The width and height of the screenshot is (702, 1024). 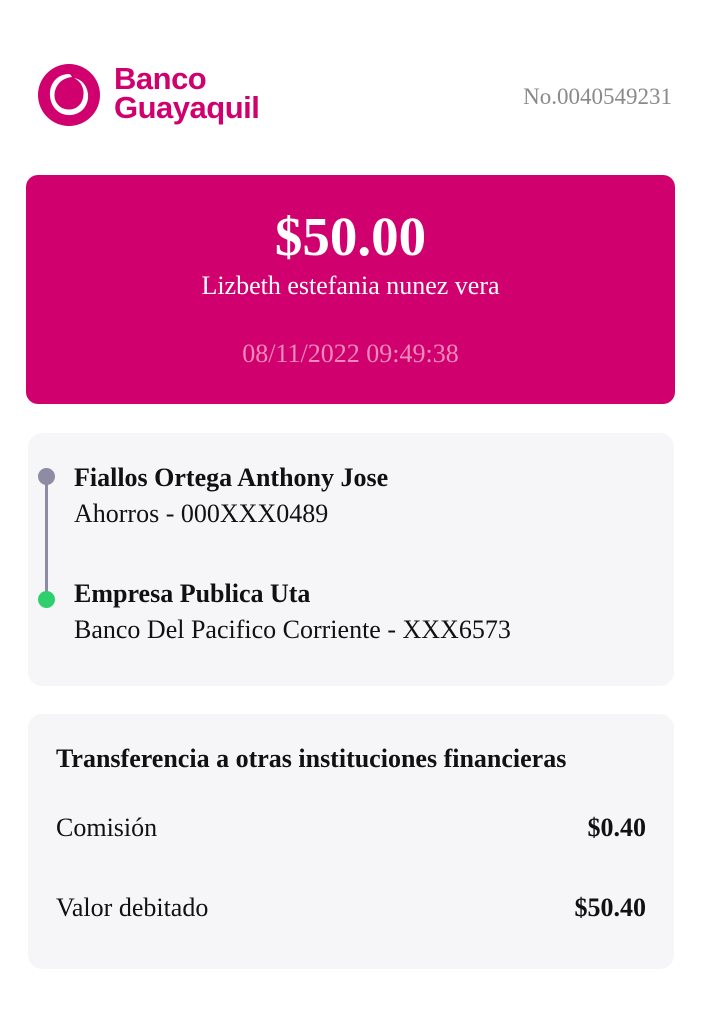 What do you see at coordinates (231, 477) in the screenshot?
I see `origin-account-holder: Fiallos Ortega Anthony Jose` at bounding box center [231, 477].